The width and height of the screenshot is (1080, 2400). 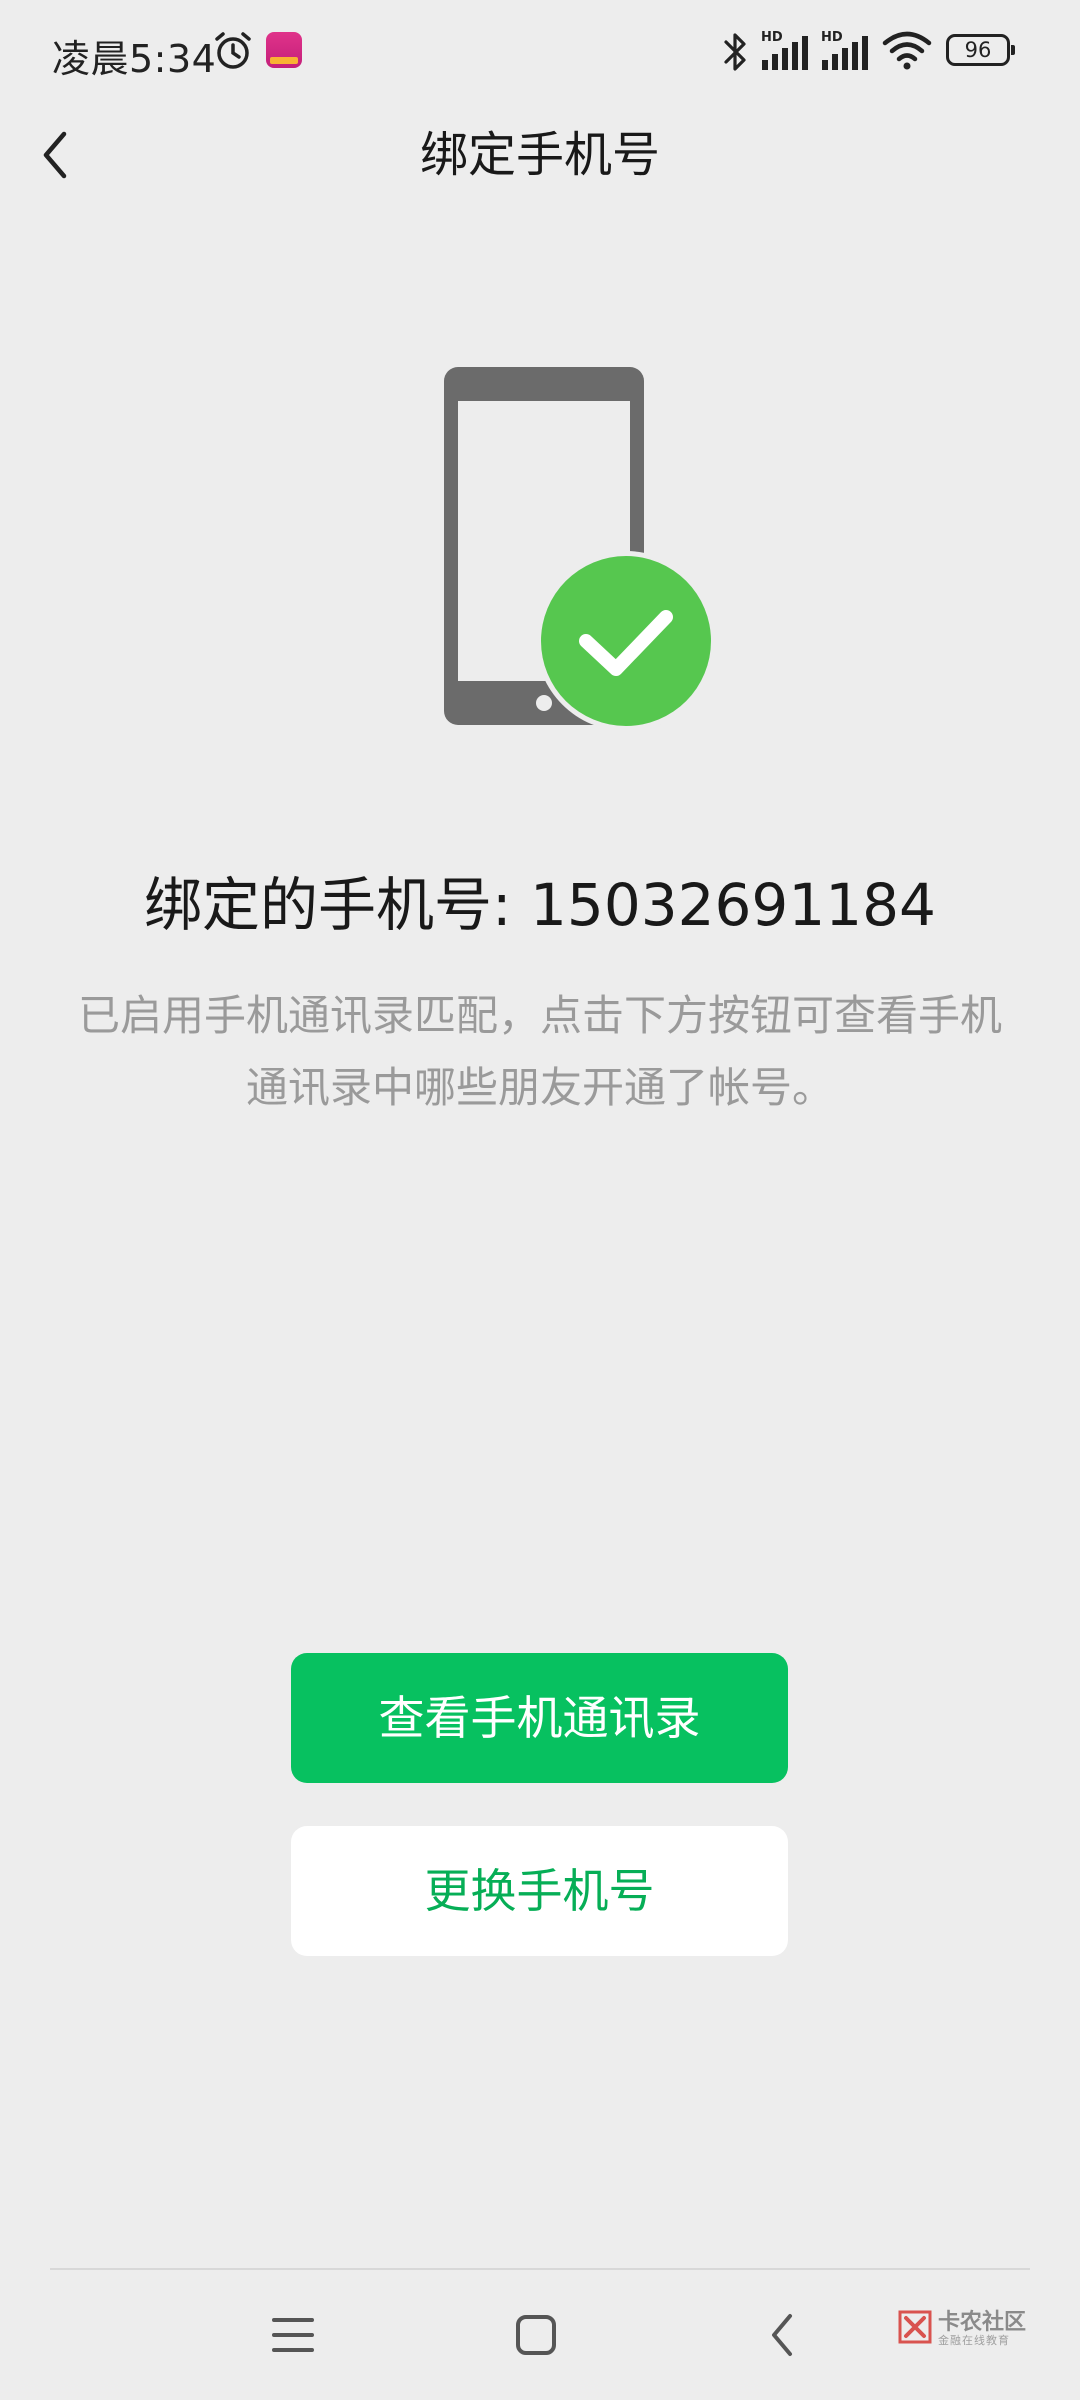 I want to click on contact-match-description: 已启用手机通讯录匹配，点击下方按钮可查看手机通讯录中哪些朋友开通了帐号。, so click(x=539, y=1051).